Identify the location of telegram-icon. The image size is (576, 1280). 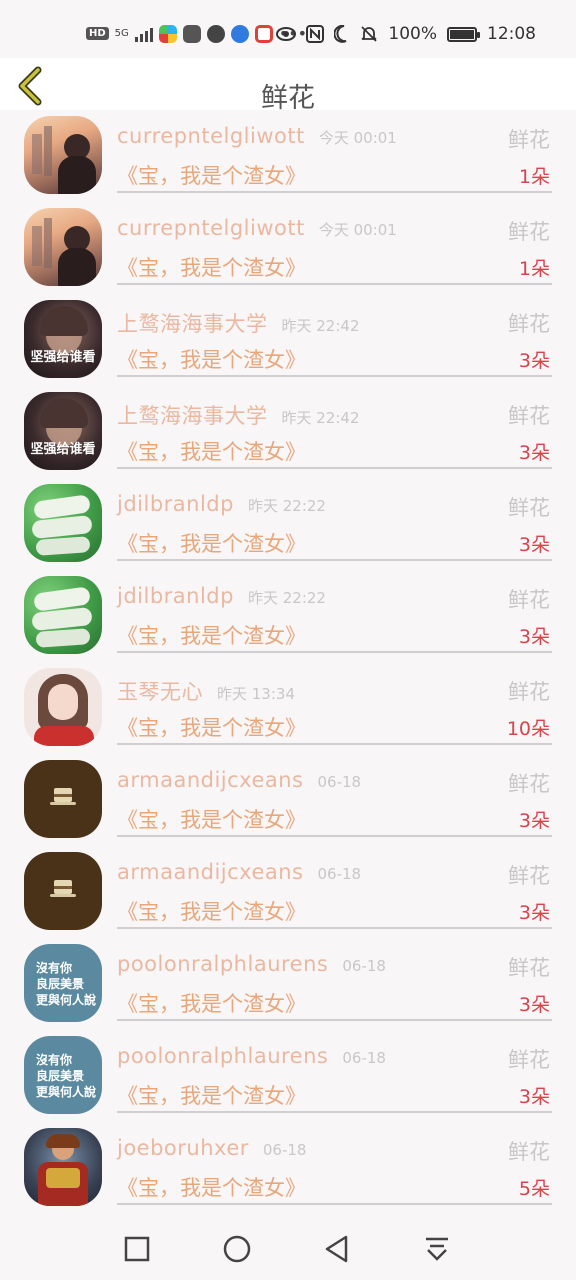
(239, 33).